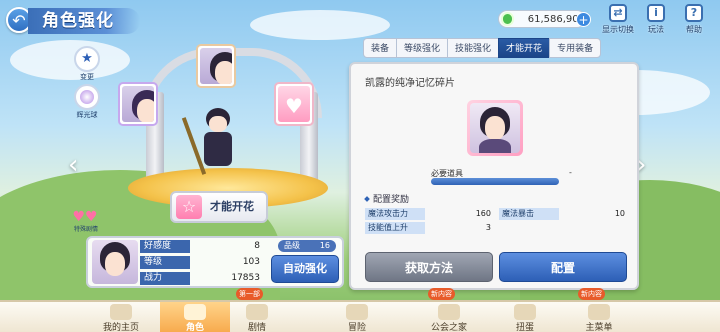 This screenshot has height=332, width=720. I want to click on required-item-progress, so click(495, 181).